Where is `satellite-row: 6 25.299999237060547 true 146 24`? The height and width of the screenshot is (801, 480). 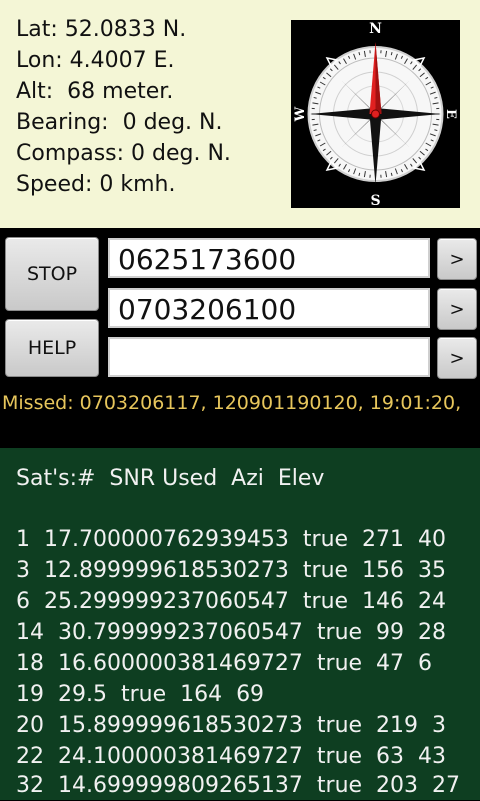
satellite-row: 6 25.299999237060547 true 146 24 is located at coordinates (231, 602).